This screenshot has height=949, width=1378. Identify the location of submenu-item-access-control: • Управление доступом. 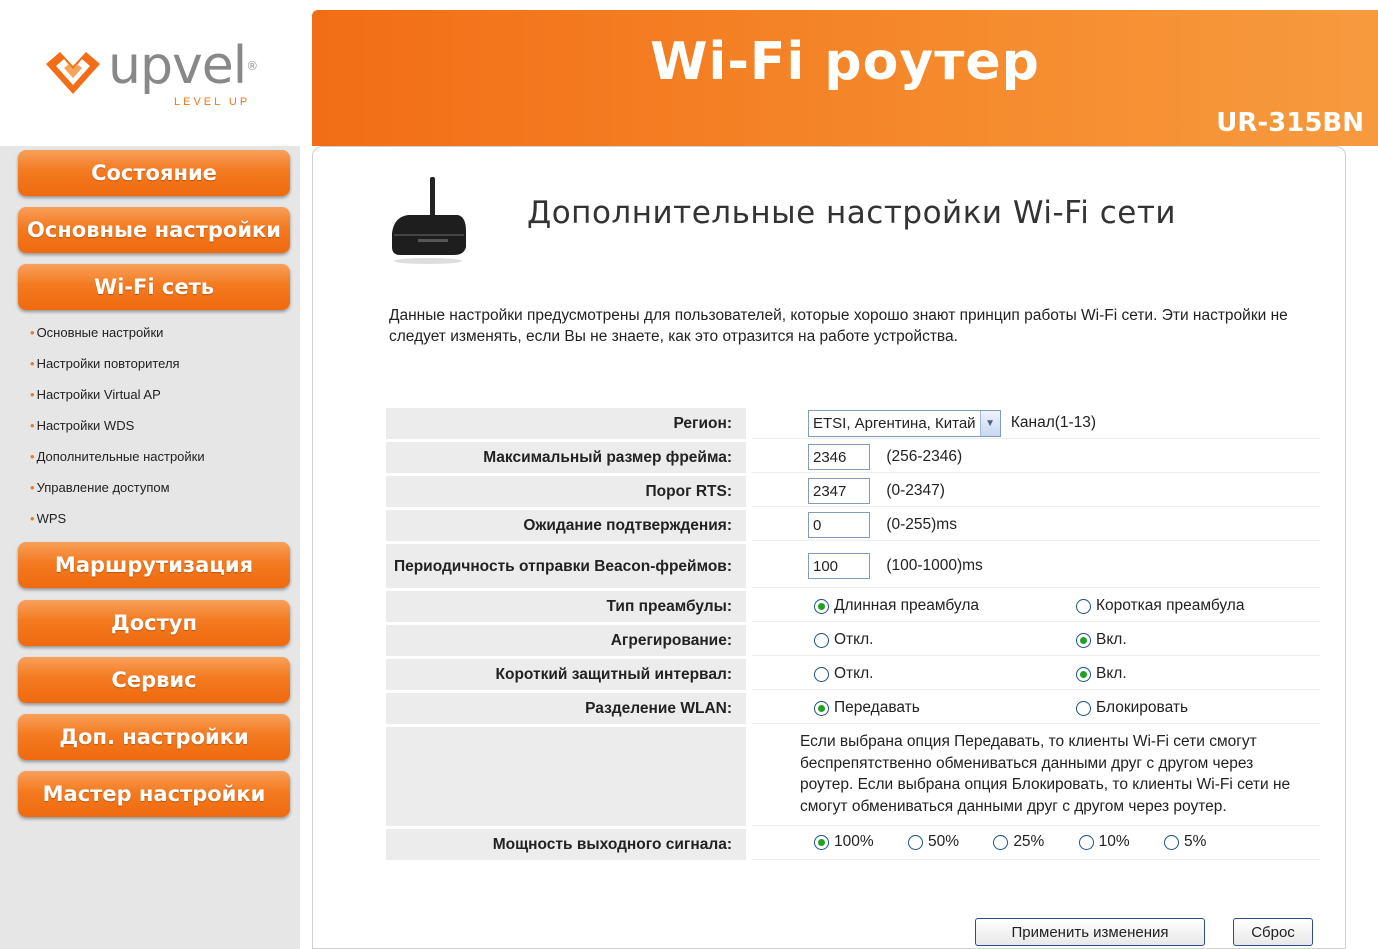
(117, 494).